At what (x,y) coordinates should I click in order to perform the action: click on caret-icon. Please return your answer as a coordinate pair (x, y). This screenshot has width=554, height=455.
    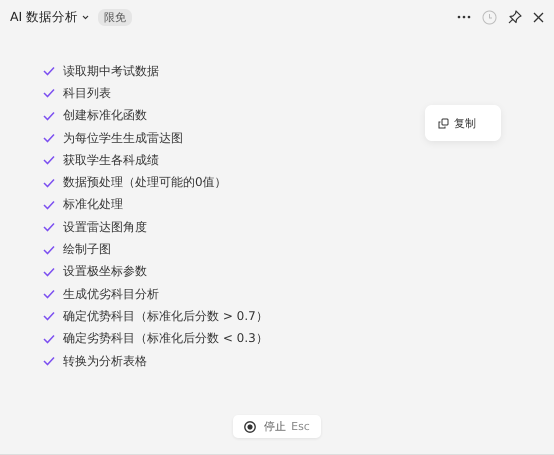
    Looking at the image, I should click on (86, 17).